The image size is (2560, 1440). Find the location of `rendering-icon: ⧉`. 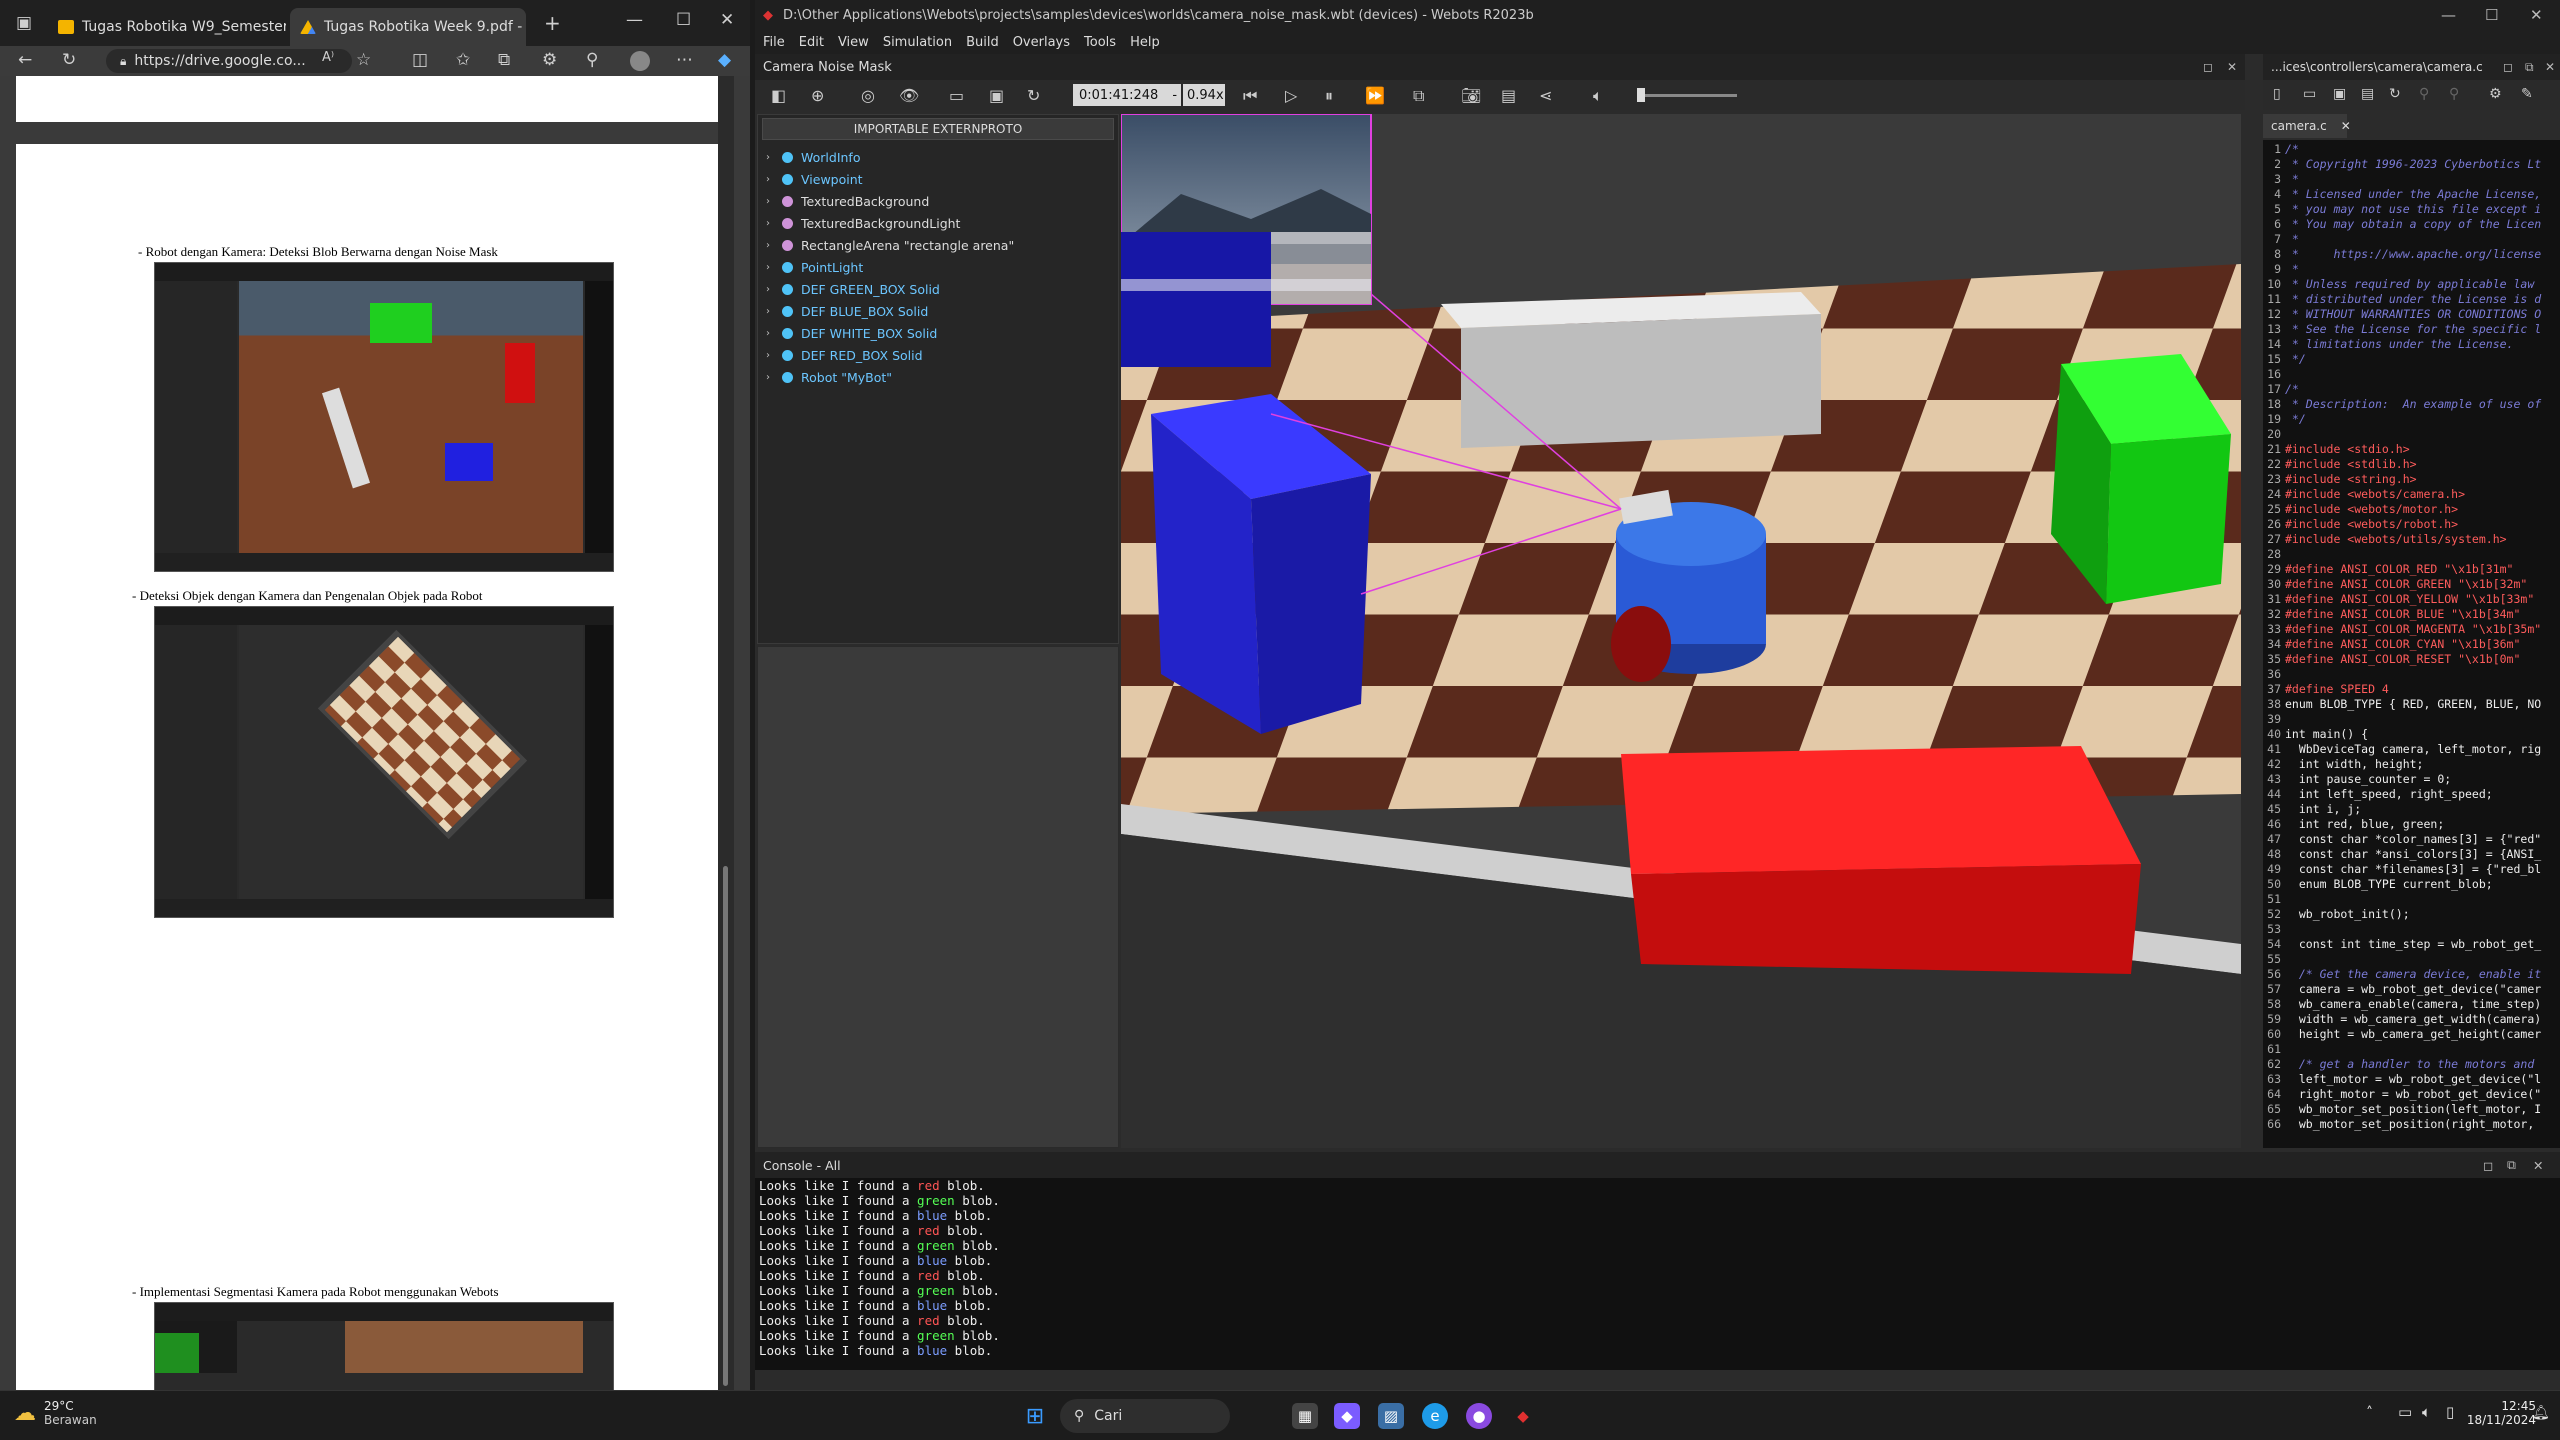

rendering-icon: ⧉ is located at coordinates (1418, 96).